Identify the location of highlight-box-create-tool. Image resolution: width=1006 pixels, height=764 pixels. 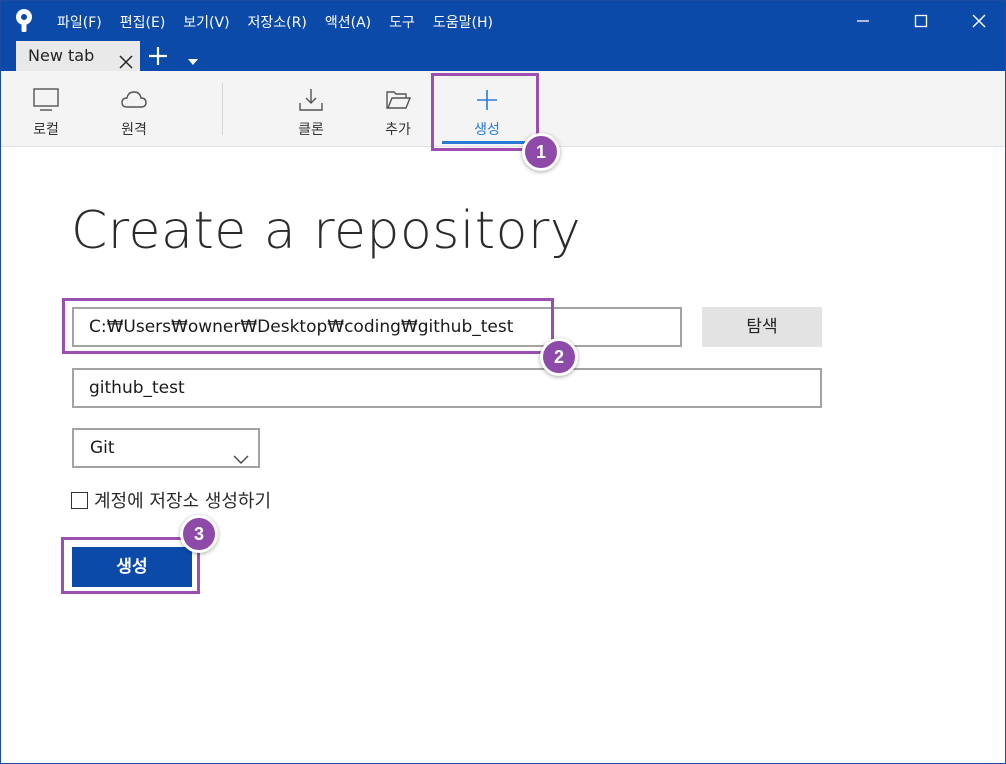
(485, 112).